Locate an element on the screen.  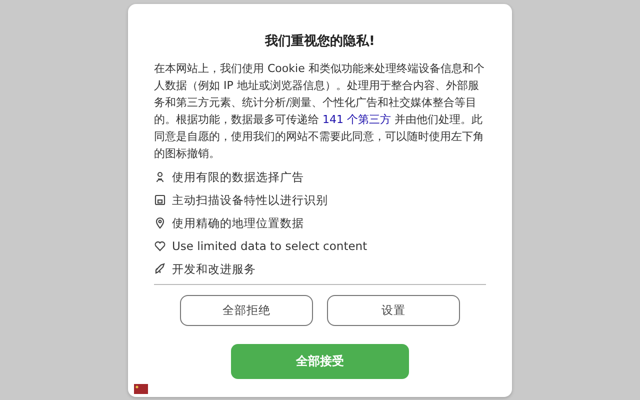
person-icon is located at coordinates (160, 177).